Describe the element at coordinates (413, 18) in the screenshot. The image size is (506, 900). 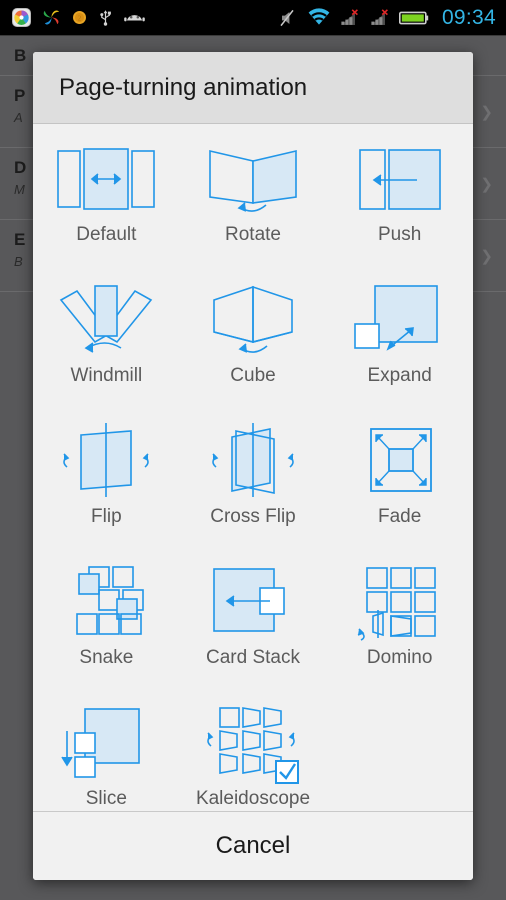
I see `battery-icon` at that location.